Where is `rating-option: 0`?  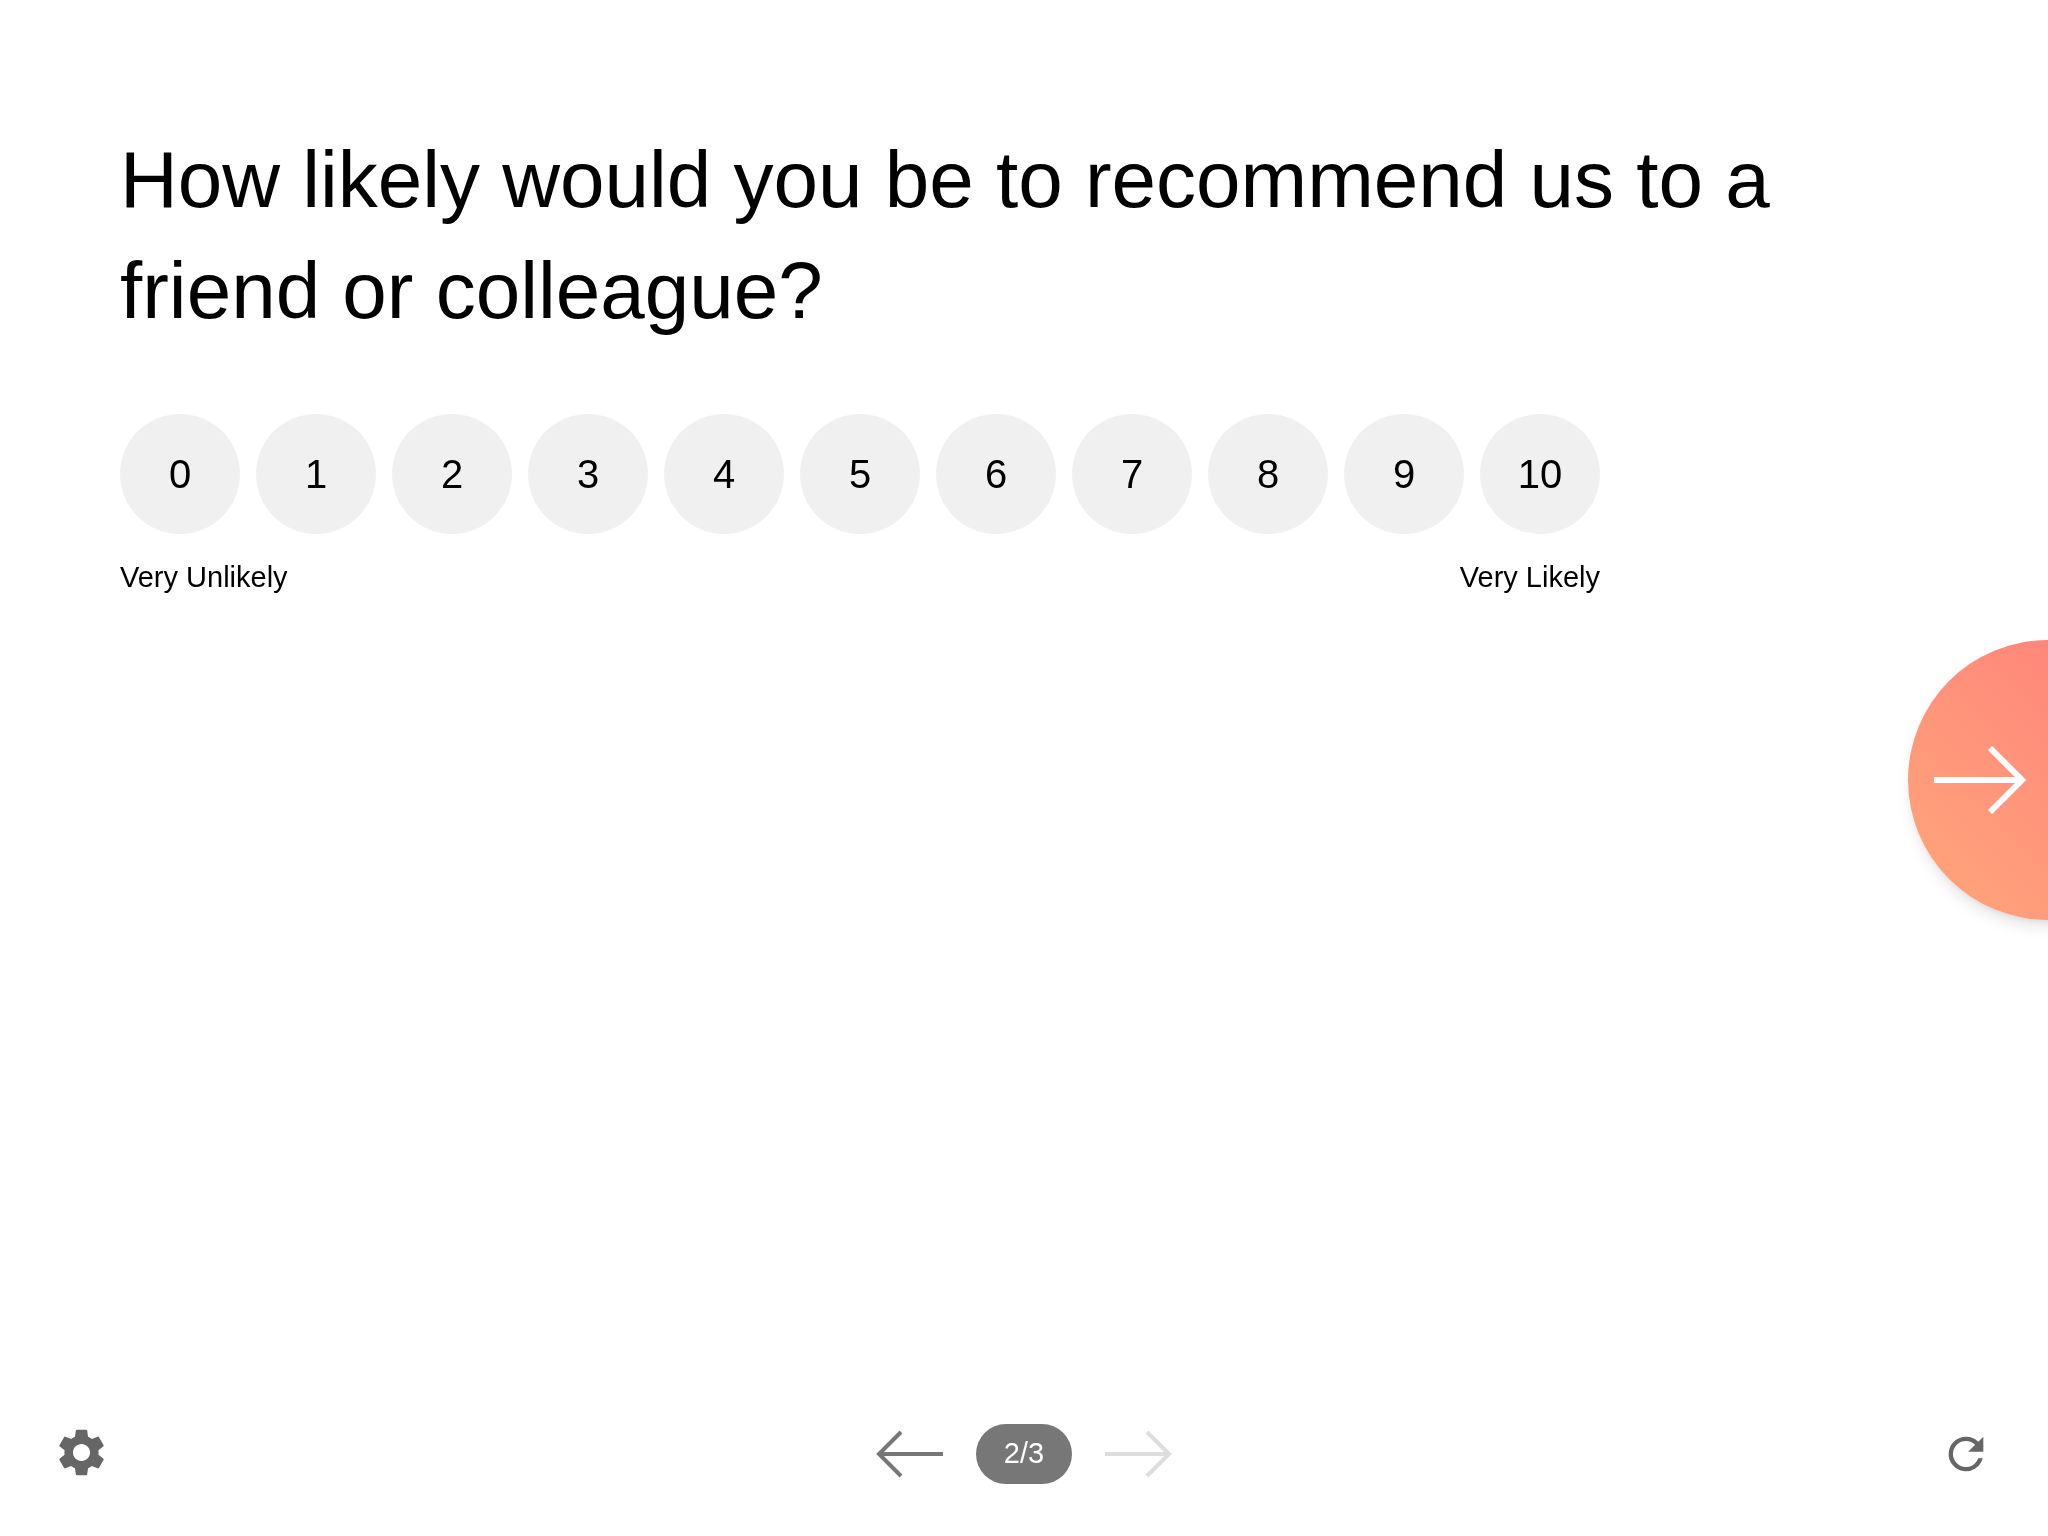 rating-option: 0 is located at coordinates (180, 474).